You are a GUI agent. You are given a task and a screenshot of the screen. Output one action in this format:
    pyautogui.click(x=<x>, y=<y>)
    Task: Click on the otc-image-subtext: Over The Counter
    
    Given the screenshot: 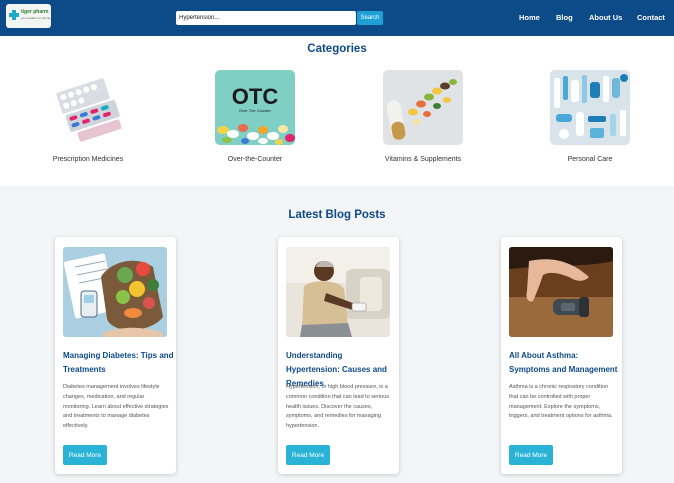 What is the action you would take?
    pyautogui.click(x=255, y=110)
    